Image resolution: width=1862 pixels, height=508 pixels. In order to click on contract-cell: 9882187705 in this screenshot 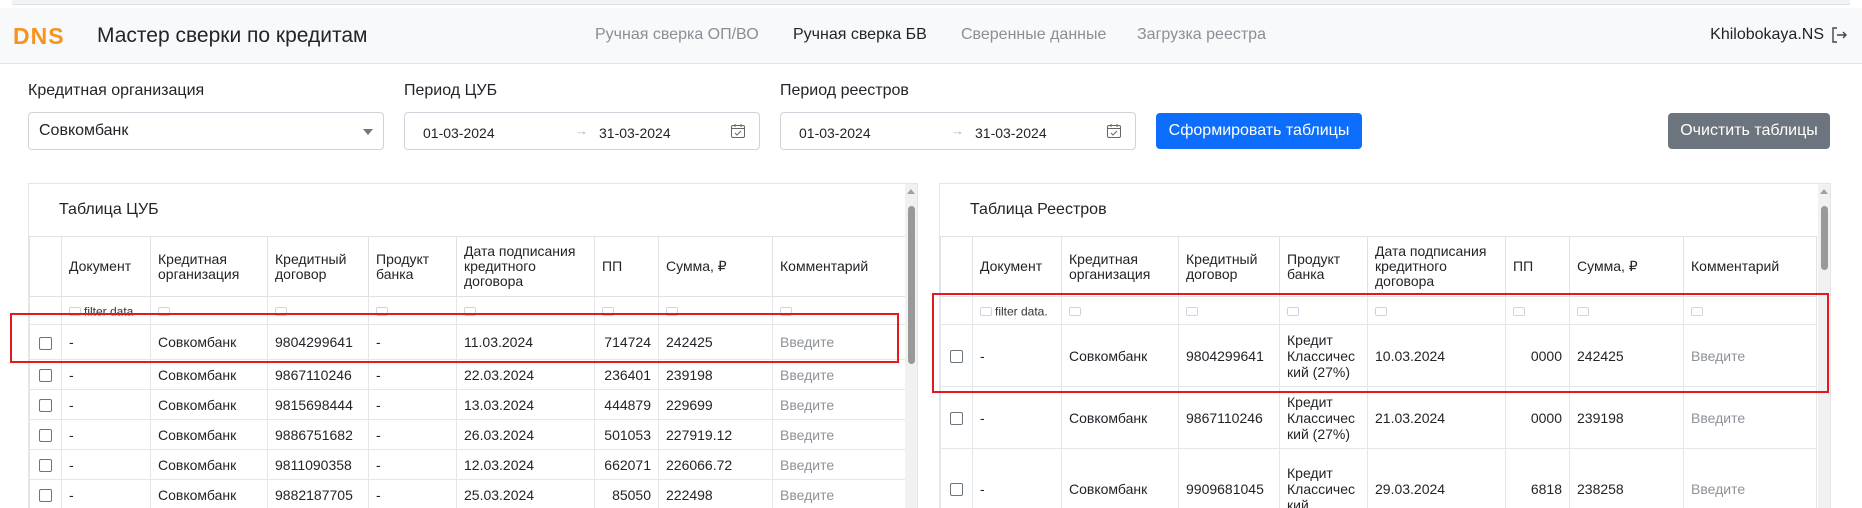, I will do `click(318, 493)`.